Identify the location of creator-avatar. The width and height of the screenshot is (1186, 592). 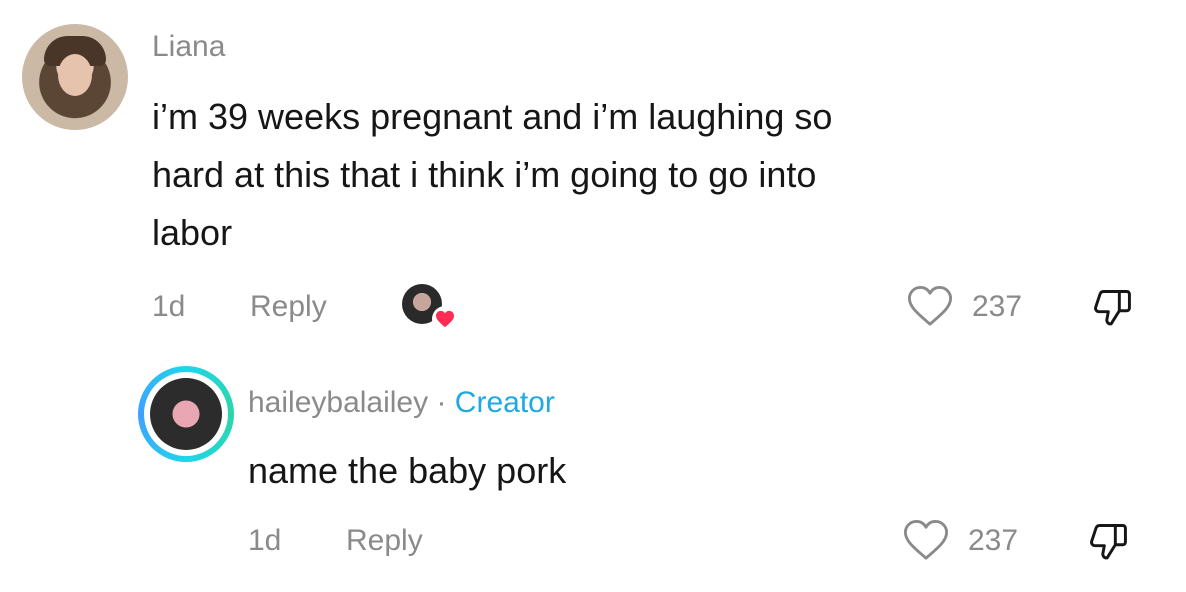
(186, 414).